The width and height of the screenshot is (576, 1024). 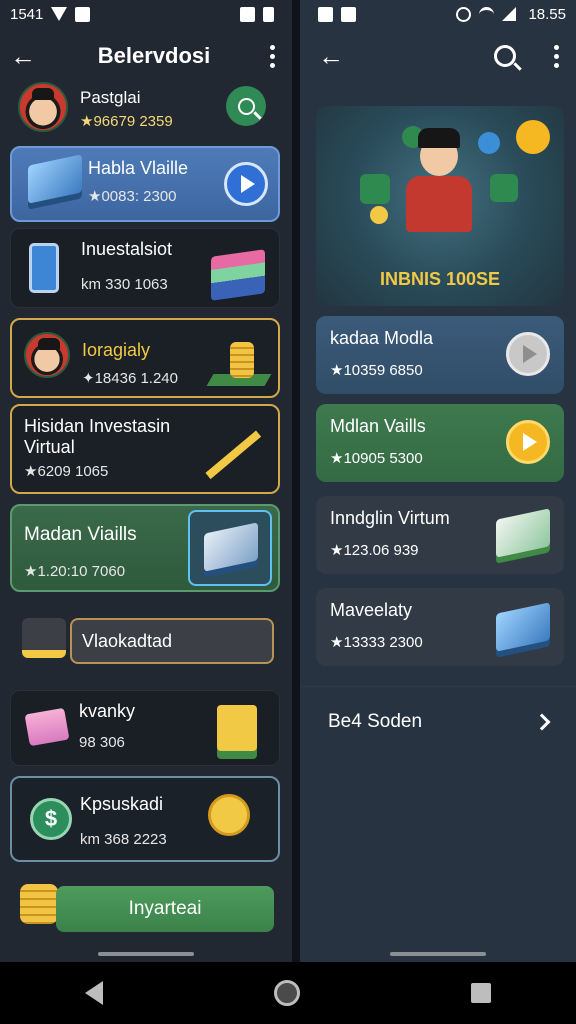 I want to click on nav-home-icon, so click(x=286, y=993).